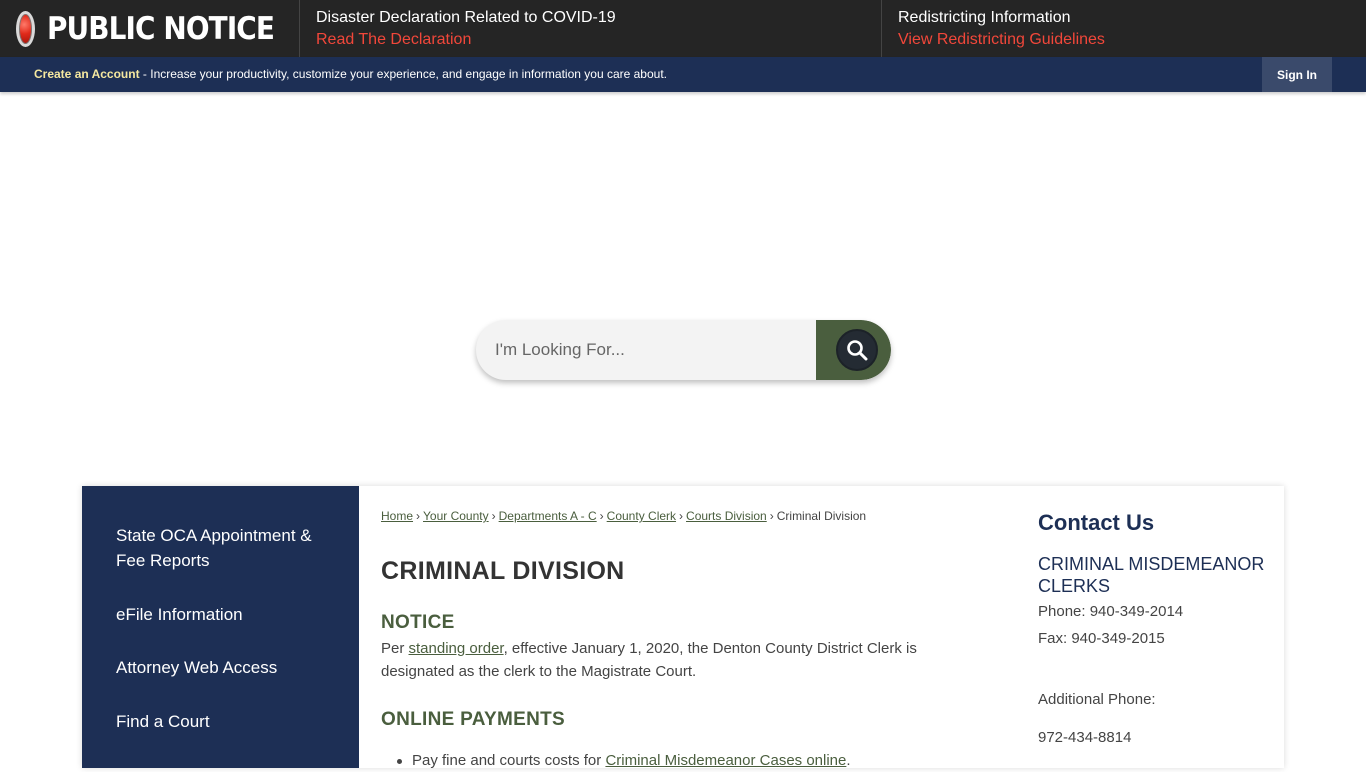 The image size is (1366, 772). I want to click on search-input, so click(646, 350).